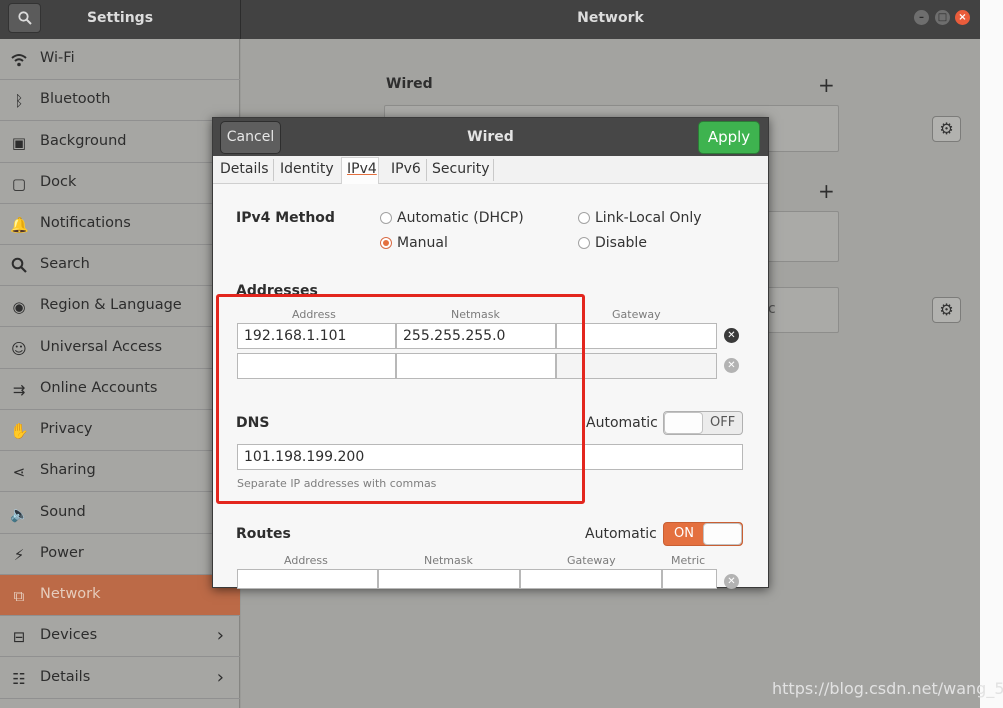 The width and height of the screenshot is (1003, 708). I want to click on wired-heading: Wired, so click(409, 84).